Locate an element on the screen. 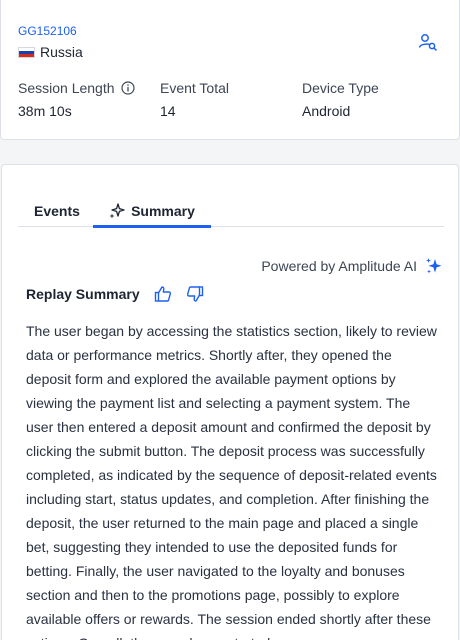  summary-header: Replay Summary is located at coordinates (115, 294).